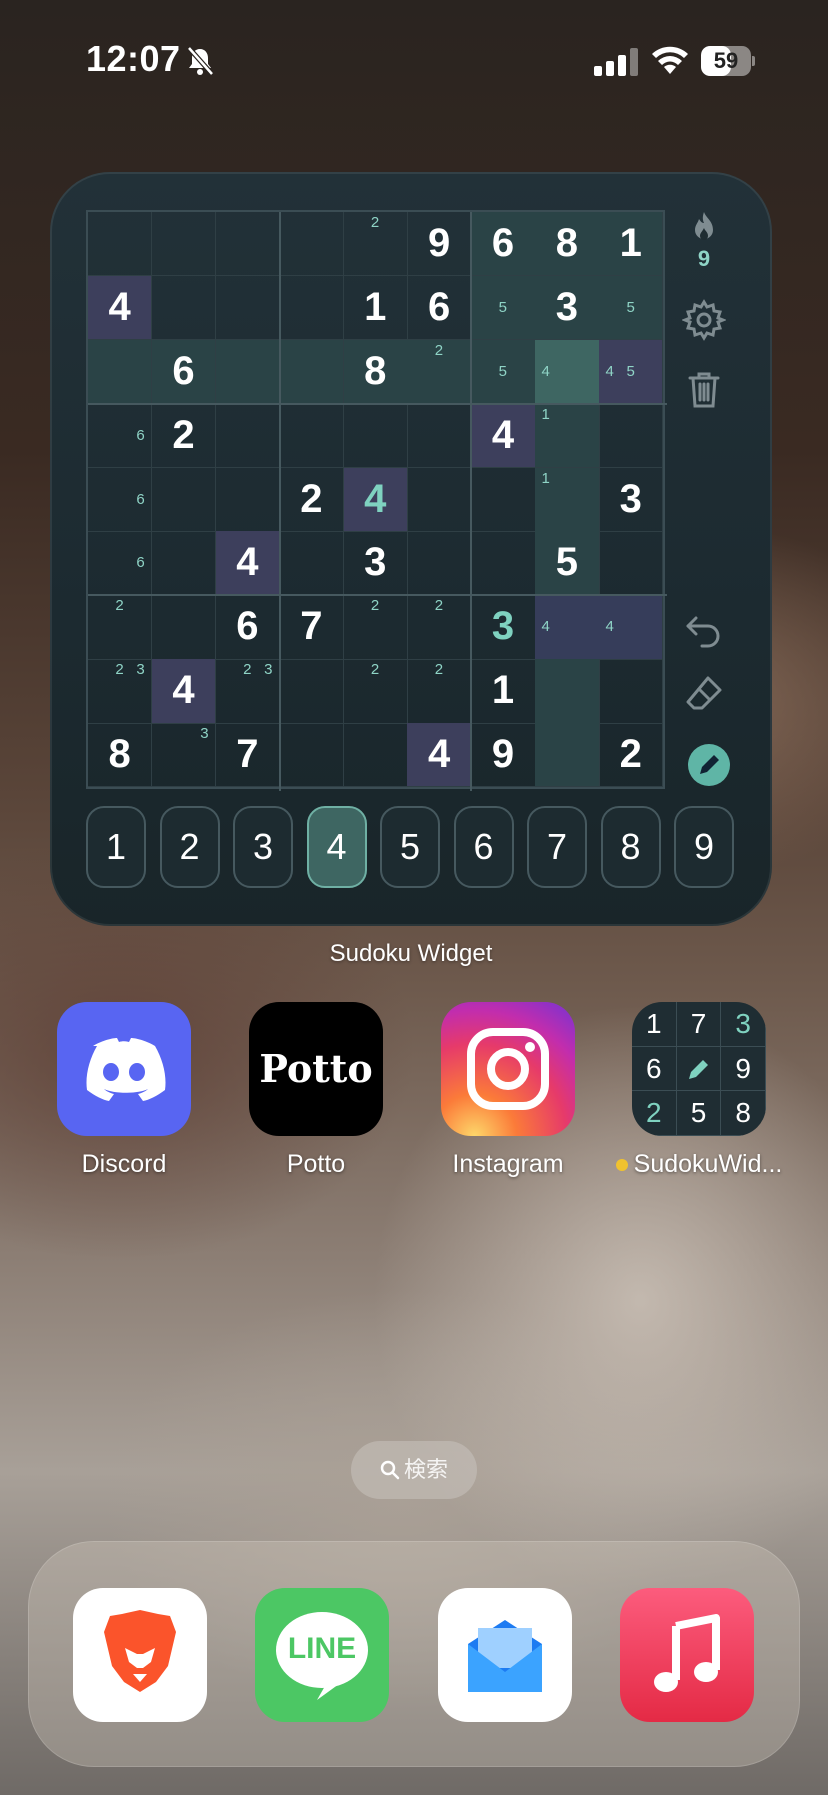  What do you see at coordinates (116, 847) in the screenshot?
I see `number-key-1: 1` at bounding box center [116, 847].